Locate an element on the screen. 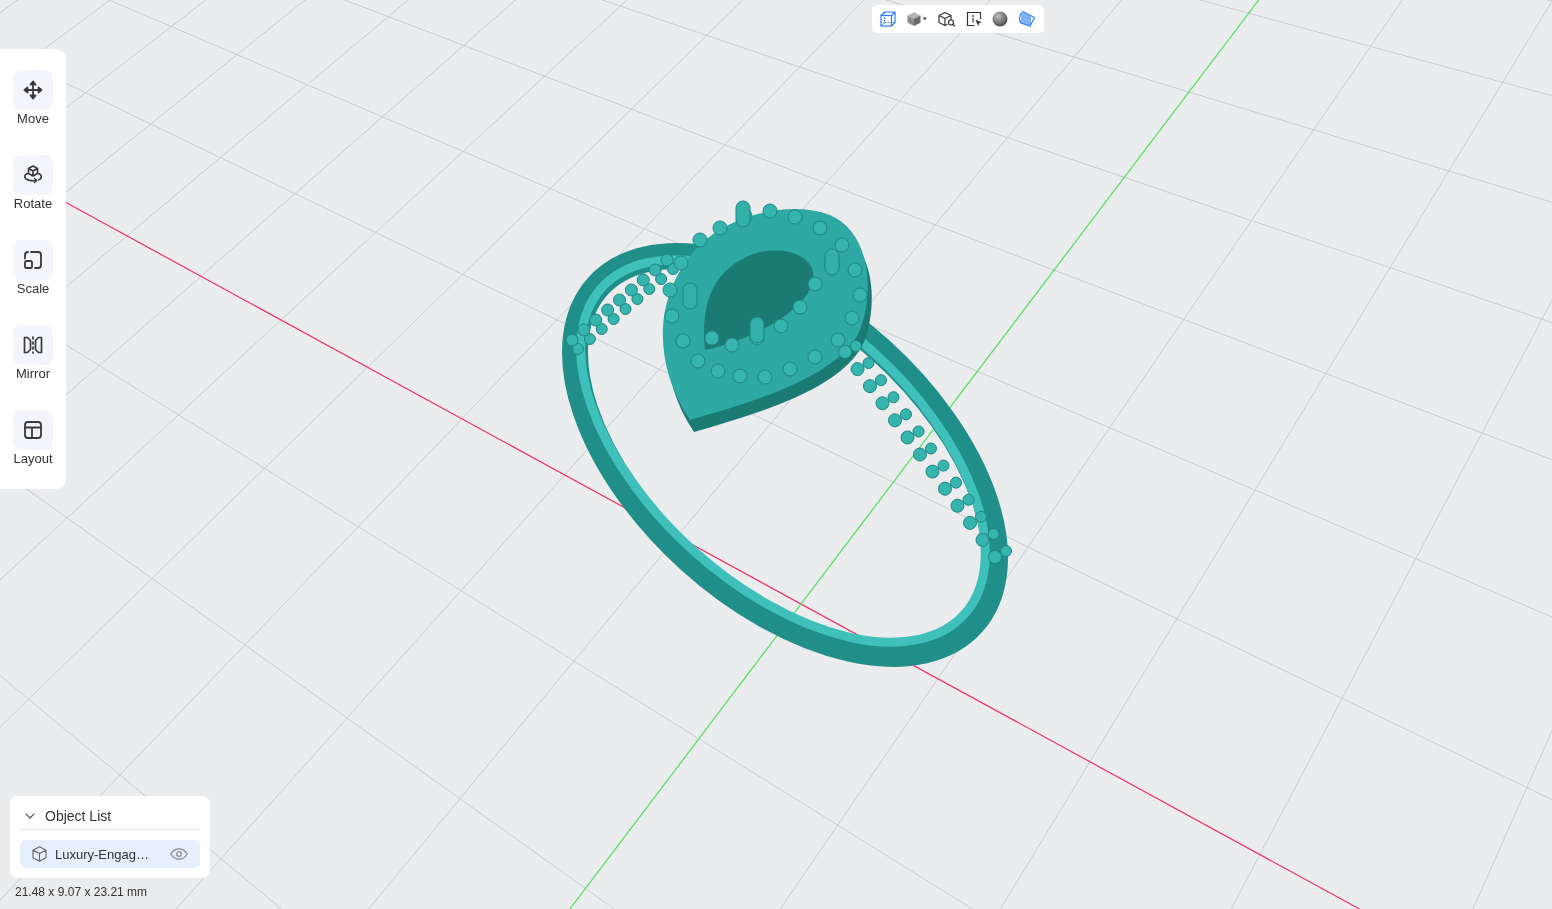  tool-button: Layout is located at coordinates (33, 438).